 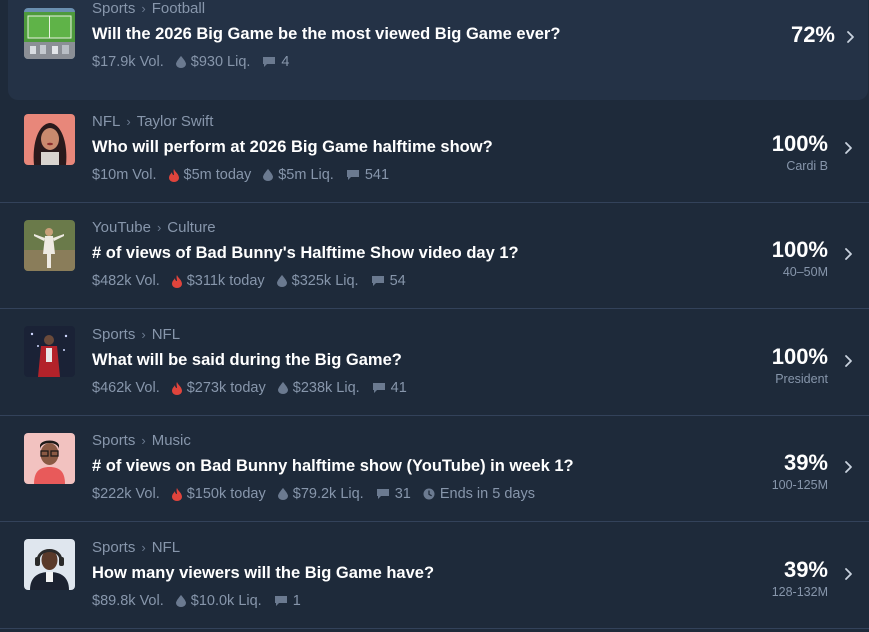 What do you see at coordinates (124, 175) in the screenshot?
I see `volume-stat: $10m Vol.` at bounding box center [124, 175].